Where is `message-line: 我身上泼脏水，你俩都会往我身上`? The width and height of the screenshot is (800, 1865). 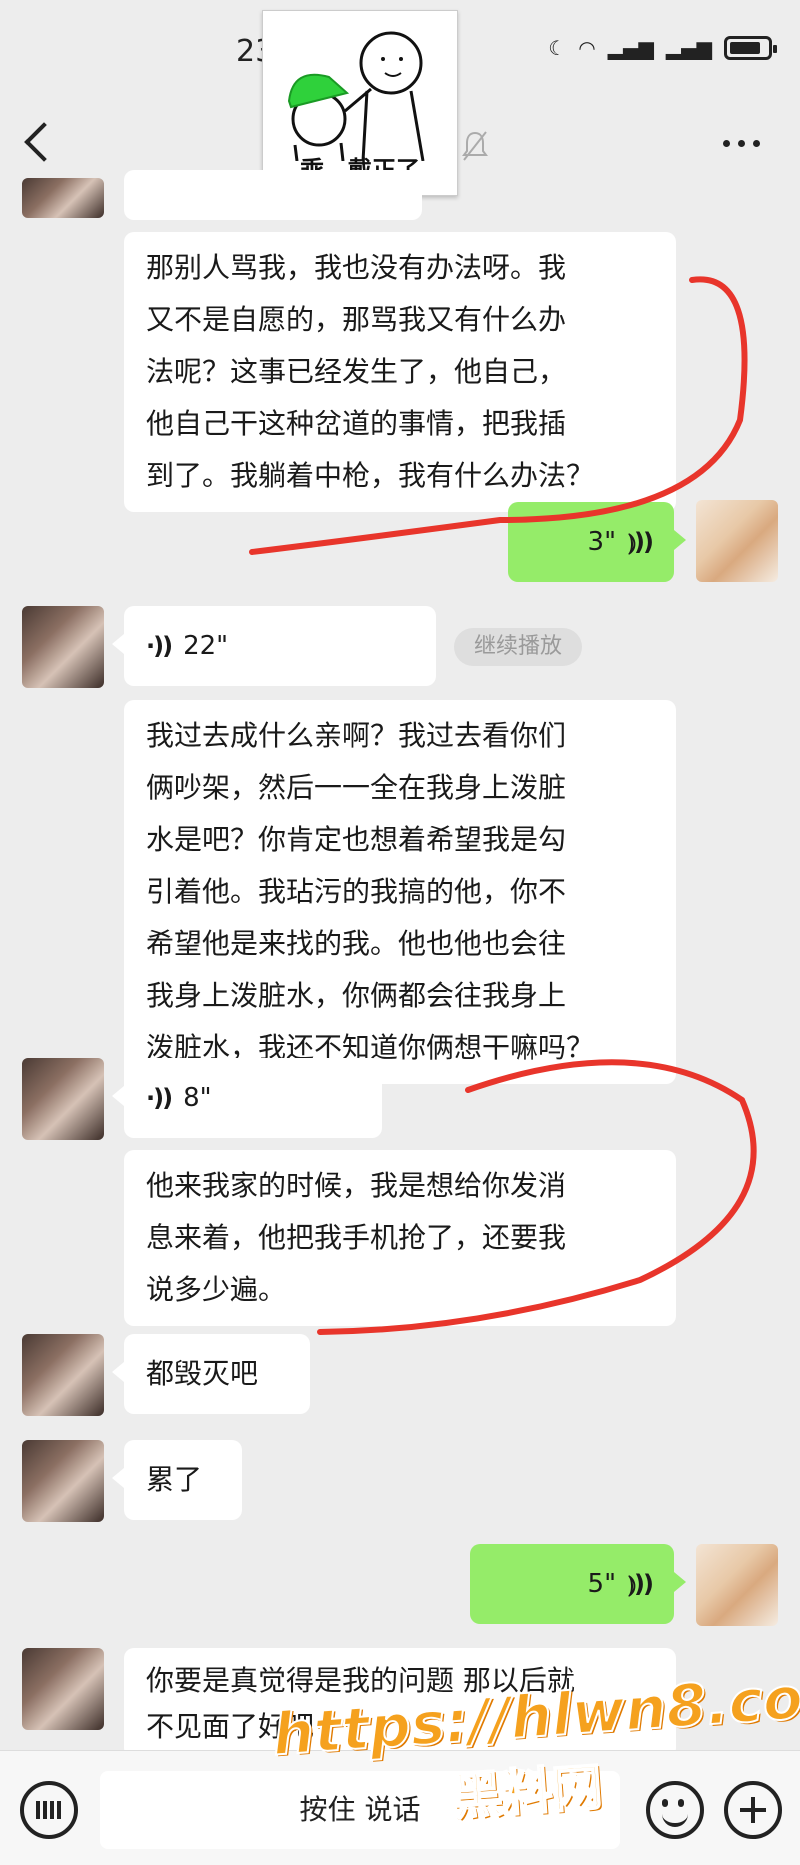
message-line: 我身上泼脏水，你俩都会往我身上 is located at coordinates (356, 995).